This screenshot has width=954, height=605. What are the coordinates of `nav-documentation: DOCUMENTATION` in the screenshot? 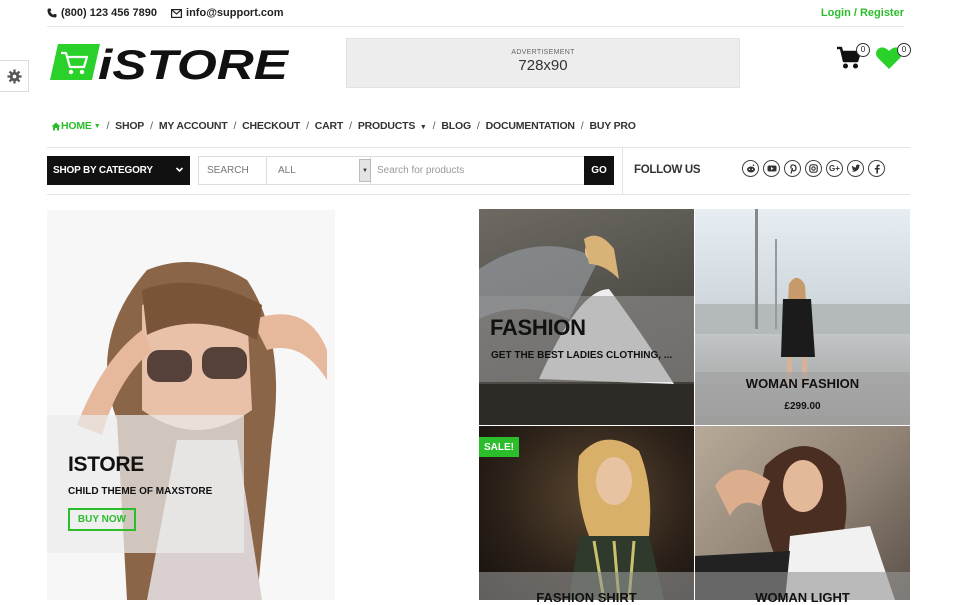 It's located at (530, 126).